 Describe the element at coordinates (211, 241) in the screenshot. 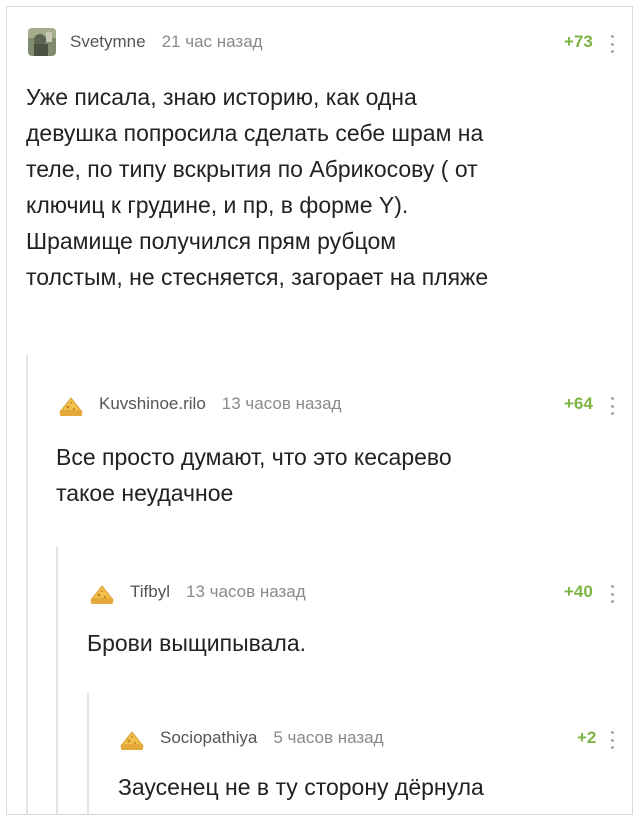

I see `comment-text-line: Шрамище получился прям рубцом` at that location.